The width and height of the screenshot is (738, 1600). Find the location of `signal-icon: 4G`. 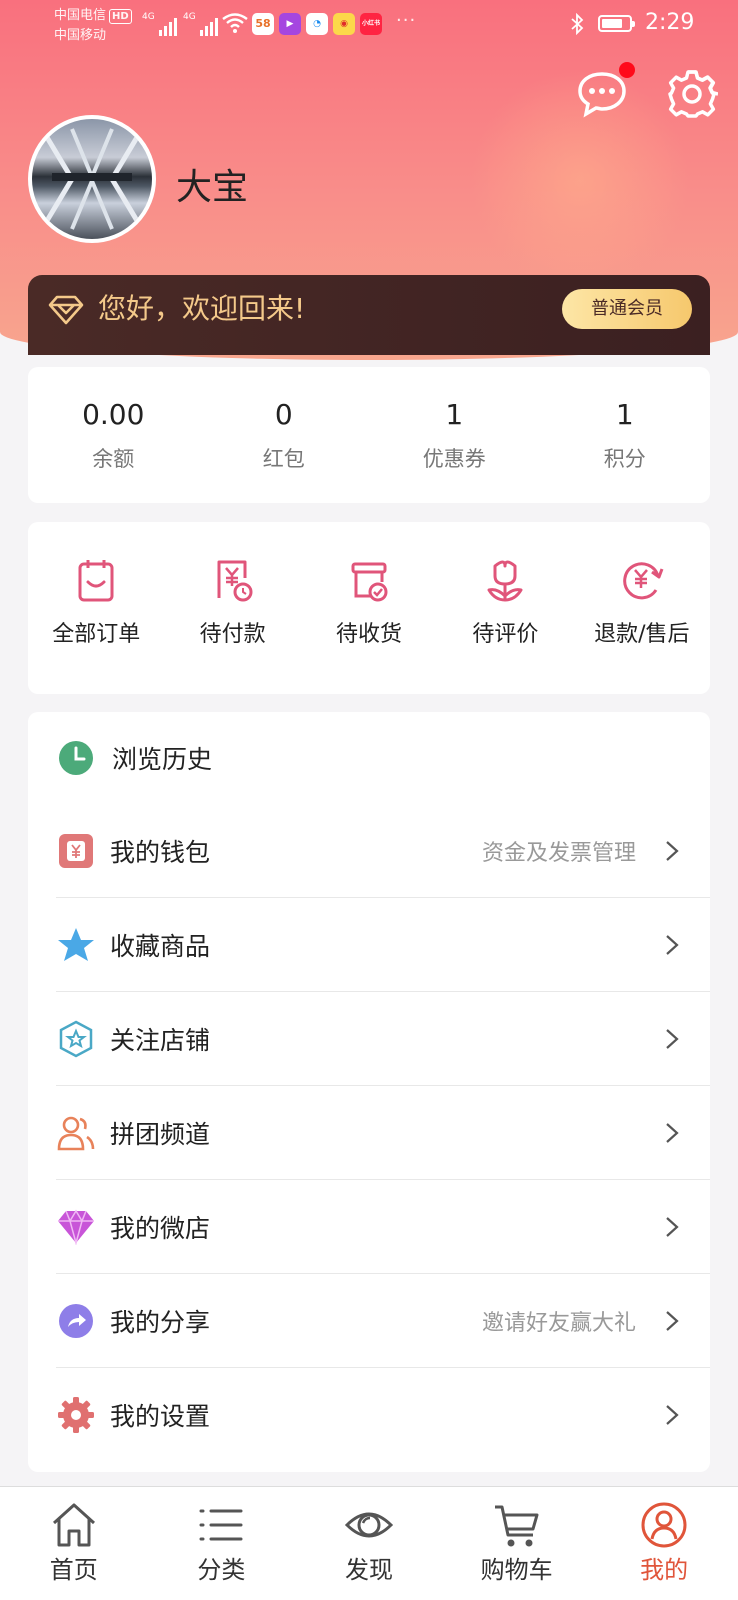

signal-icon: 4G is located at coordinates (159, 24).